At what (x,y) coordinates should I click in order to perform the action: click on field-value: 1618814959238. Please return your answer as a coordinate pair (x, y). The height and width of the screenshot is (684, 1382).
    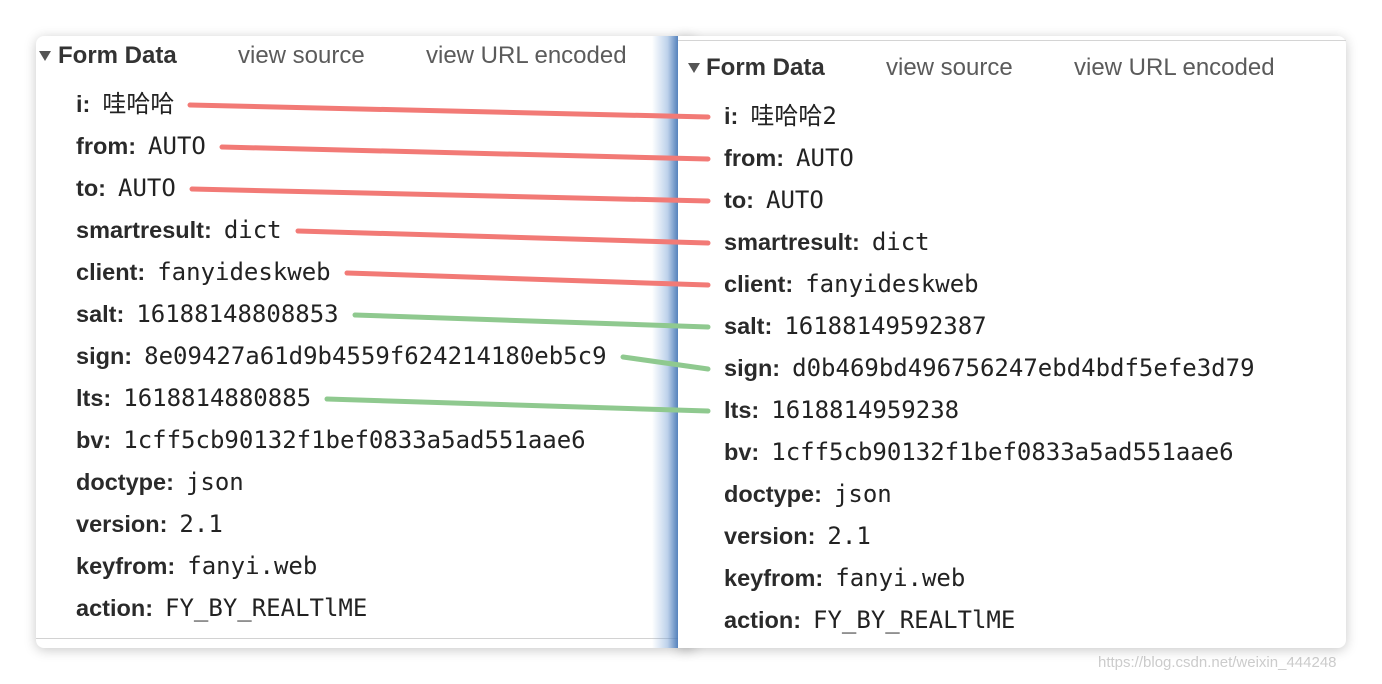
    Looking at the image, I should click on (865, 410).